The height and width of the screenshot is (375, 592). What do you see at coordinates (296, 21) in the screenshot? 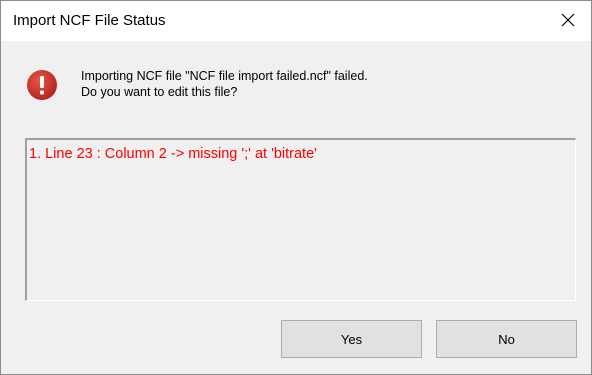
I see `title-bar: Import NCF File Status` at bounding box center [296, 21].